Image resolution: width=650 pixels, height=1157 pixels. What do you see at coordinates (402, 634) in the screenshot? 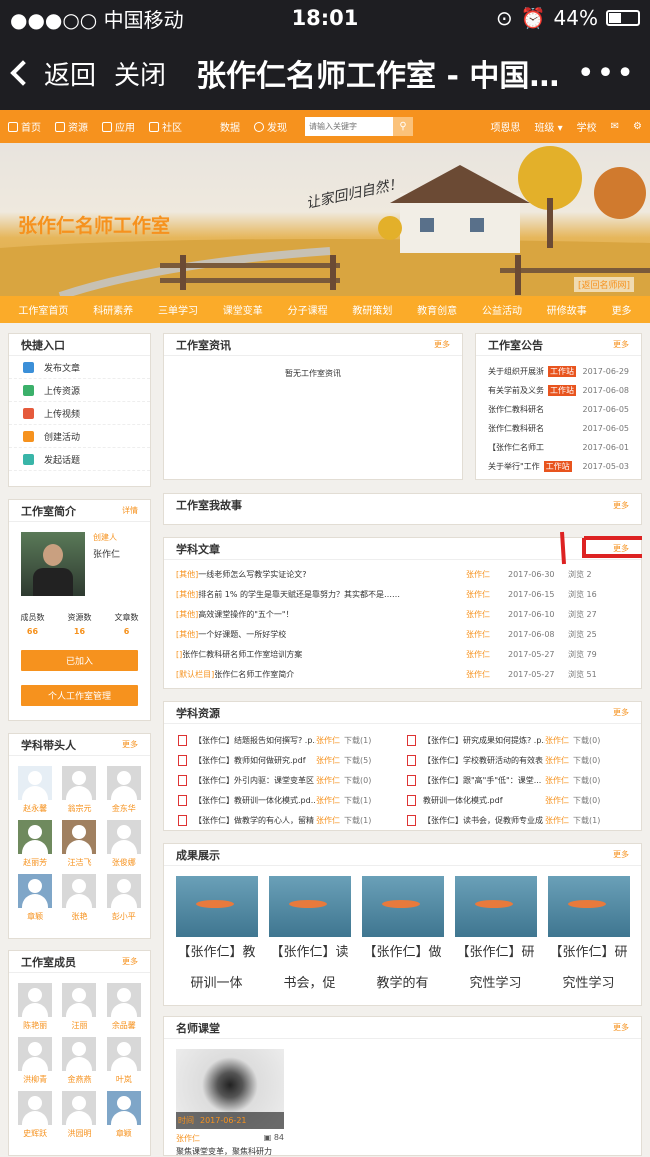
I see `article-row: [其他]一个好课题、一所好学校 张作仁 2017-06-08 浏览 25` at bounding box center [402, 634].